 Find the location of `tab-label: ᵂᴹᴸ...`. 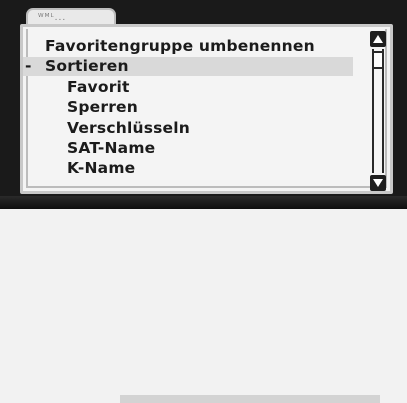

tab-label: ᵂᴹᴸ... is located at coordinates (52, 18).